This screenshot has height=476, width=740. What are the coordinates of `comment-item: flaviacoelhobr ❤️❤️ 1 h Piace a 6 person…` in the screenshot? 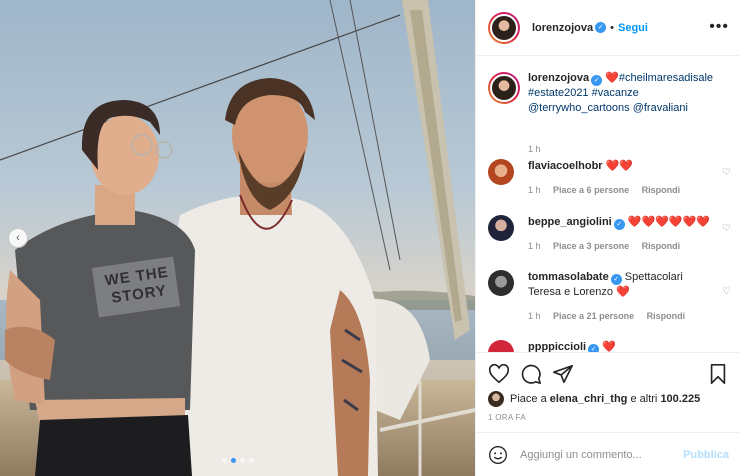 It's located at (610, 179).